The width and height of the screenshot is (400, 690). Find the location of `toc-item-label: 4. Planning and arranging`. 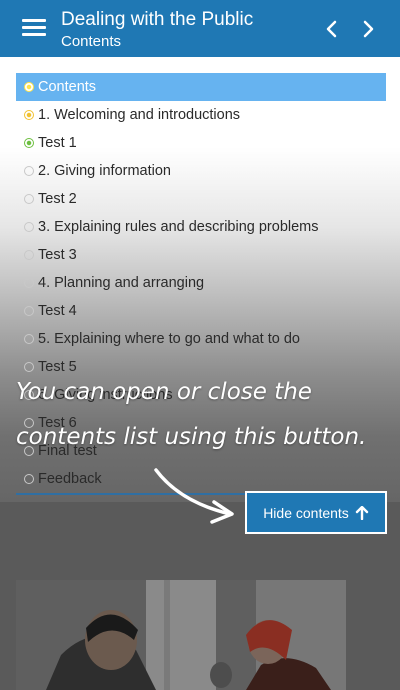

toc-item-label: 4. Planning and arranging is located at coordinates (121, 283).